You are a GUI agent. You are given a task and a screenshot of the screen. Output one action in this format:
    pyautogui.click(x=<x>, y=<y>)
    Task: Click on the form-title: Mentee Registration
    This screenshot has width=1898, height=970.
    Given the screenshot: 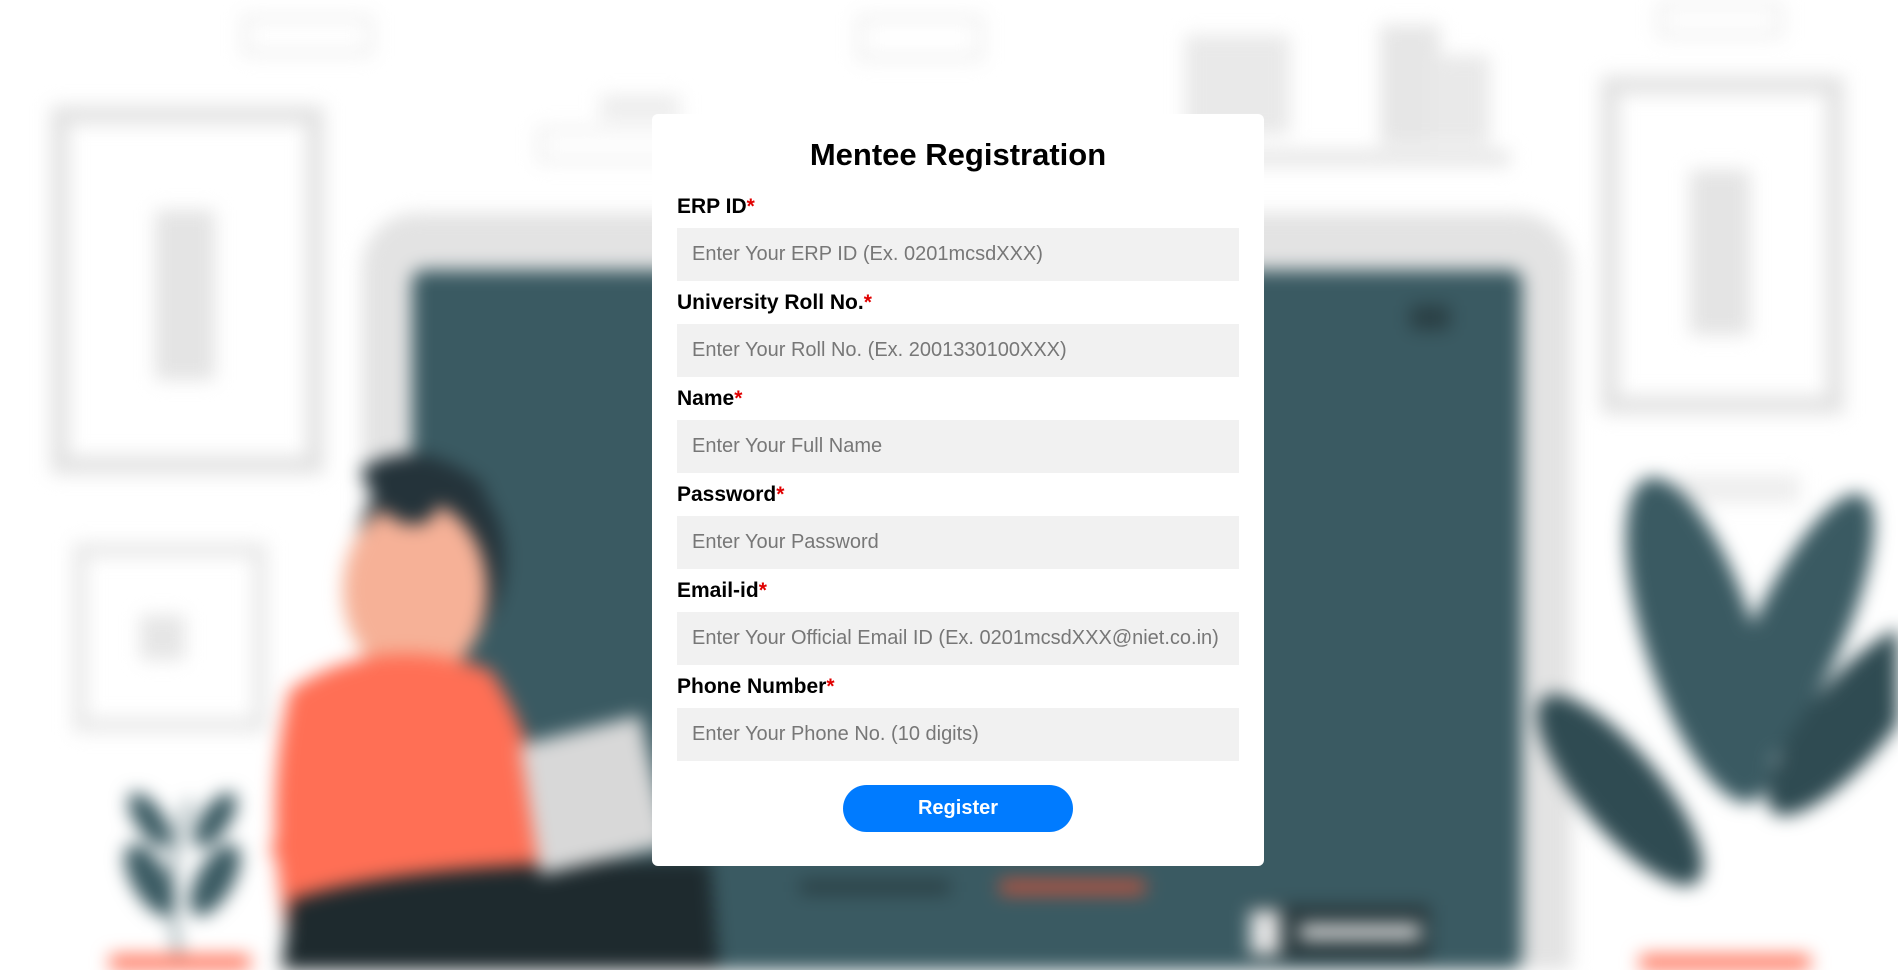 What is the action you would take?
    pyautogui.click(x=958, y=154)
    